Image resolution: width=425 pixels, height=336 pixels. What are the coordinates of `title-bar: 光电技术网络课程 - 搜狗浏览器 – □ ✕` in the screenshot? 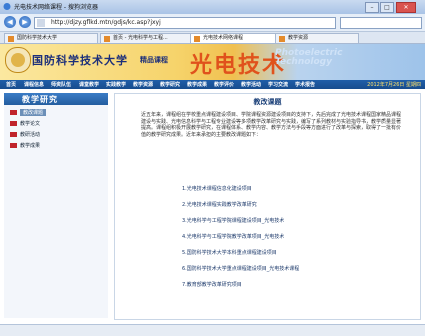 It's located at (212, 7).